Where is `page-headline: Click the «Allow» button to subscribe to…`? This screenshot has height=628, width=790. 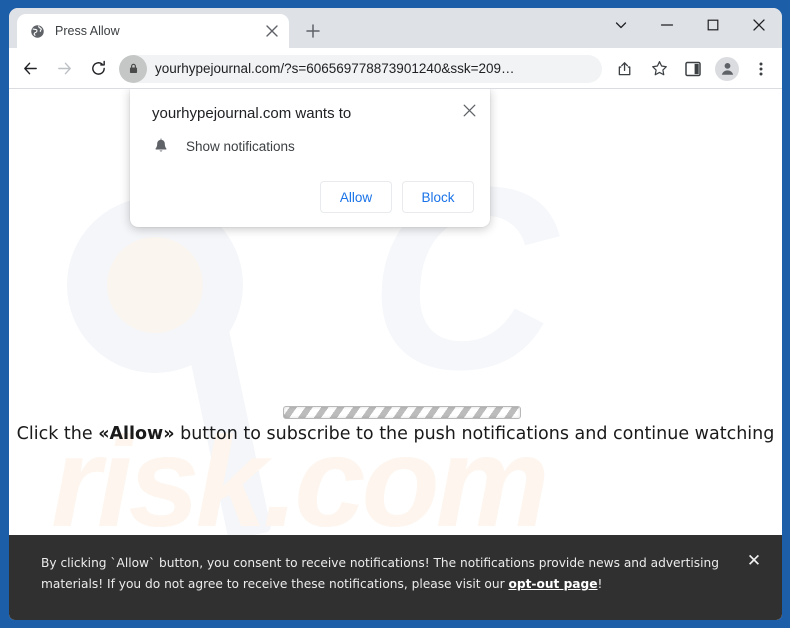 page-headline: Click the «Allow» button to subscribe to… is located at coordinates (395, 434).